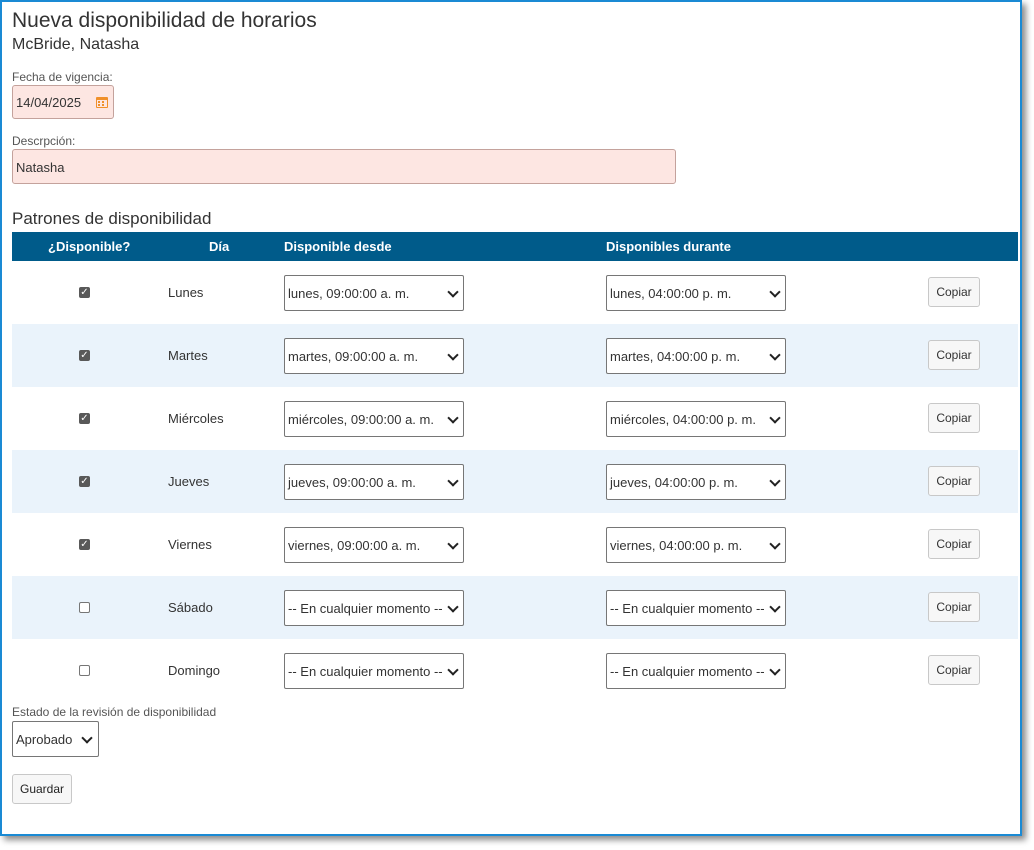  I want to click on page-title: Nueva disponibilidad de horarios, so click(164, 20).